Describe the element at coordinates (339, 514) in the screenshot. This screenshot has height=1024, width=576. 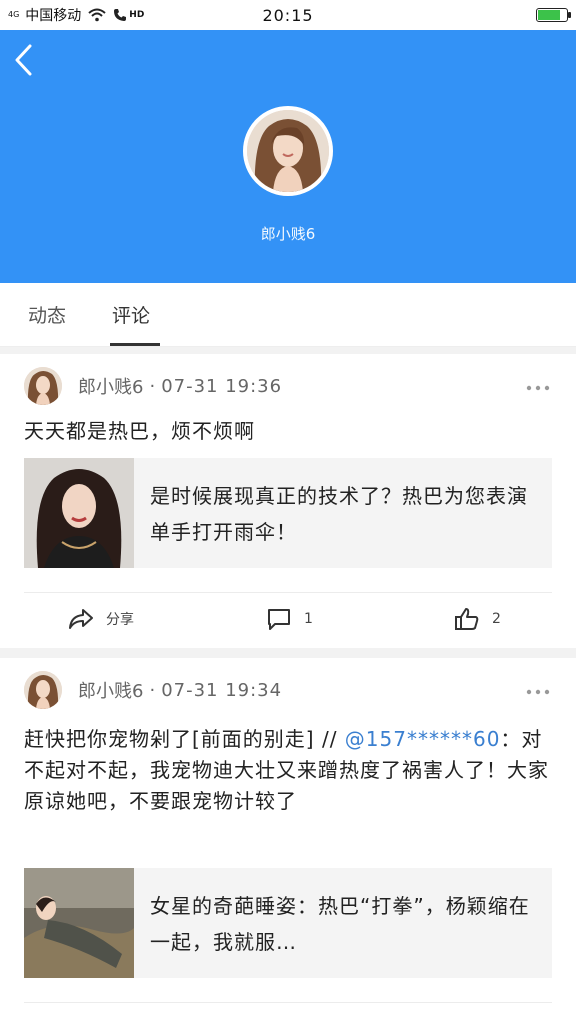
I see `quoted-post-text: 是时候展现真正的技术了？热巴为您表演单手打开雨伞！` at that location.